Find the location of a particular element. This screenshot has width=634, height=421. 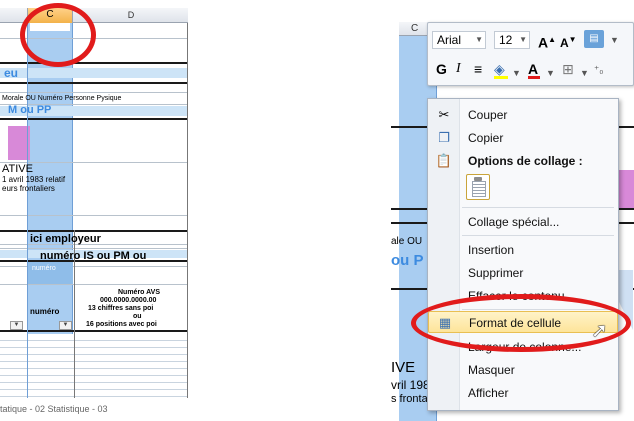

menu-item-label: Masquer is located at coordinates (491, 370).